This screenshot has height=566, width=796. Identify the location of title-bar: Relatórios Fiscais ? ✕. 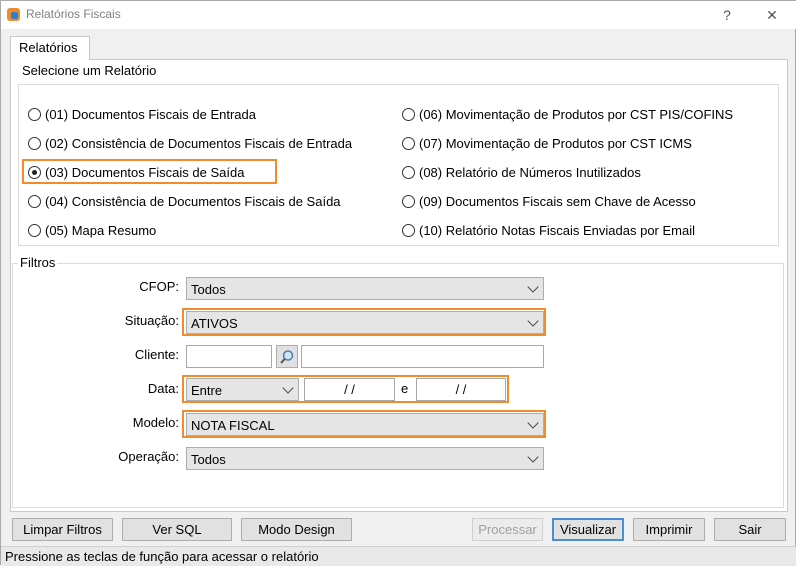
(398, 15).